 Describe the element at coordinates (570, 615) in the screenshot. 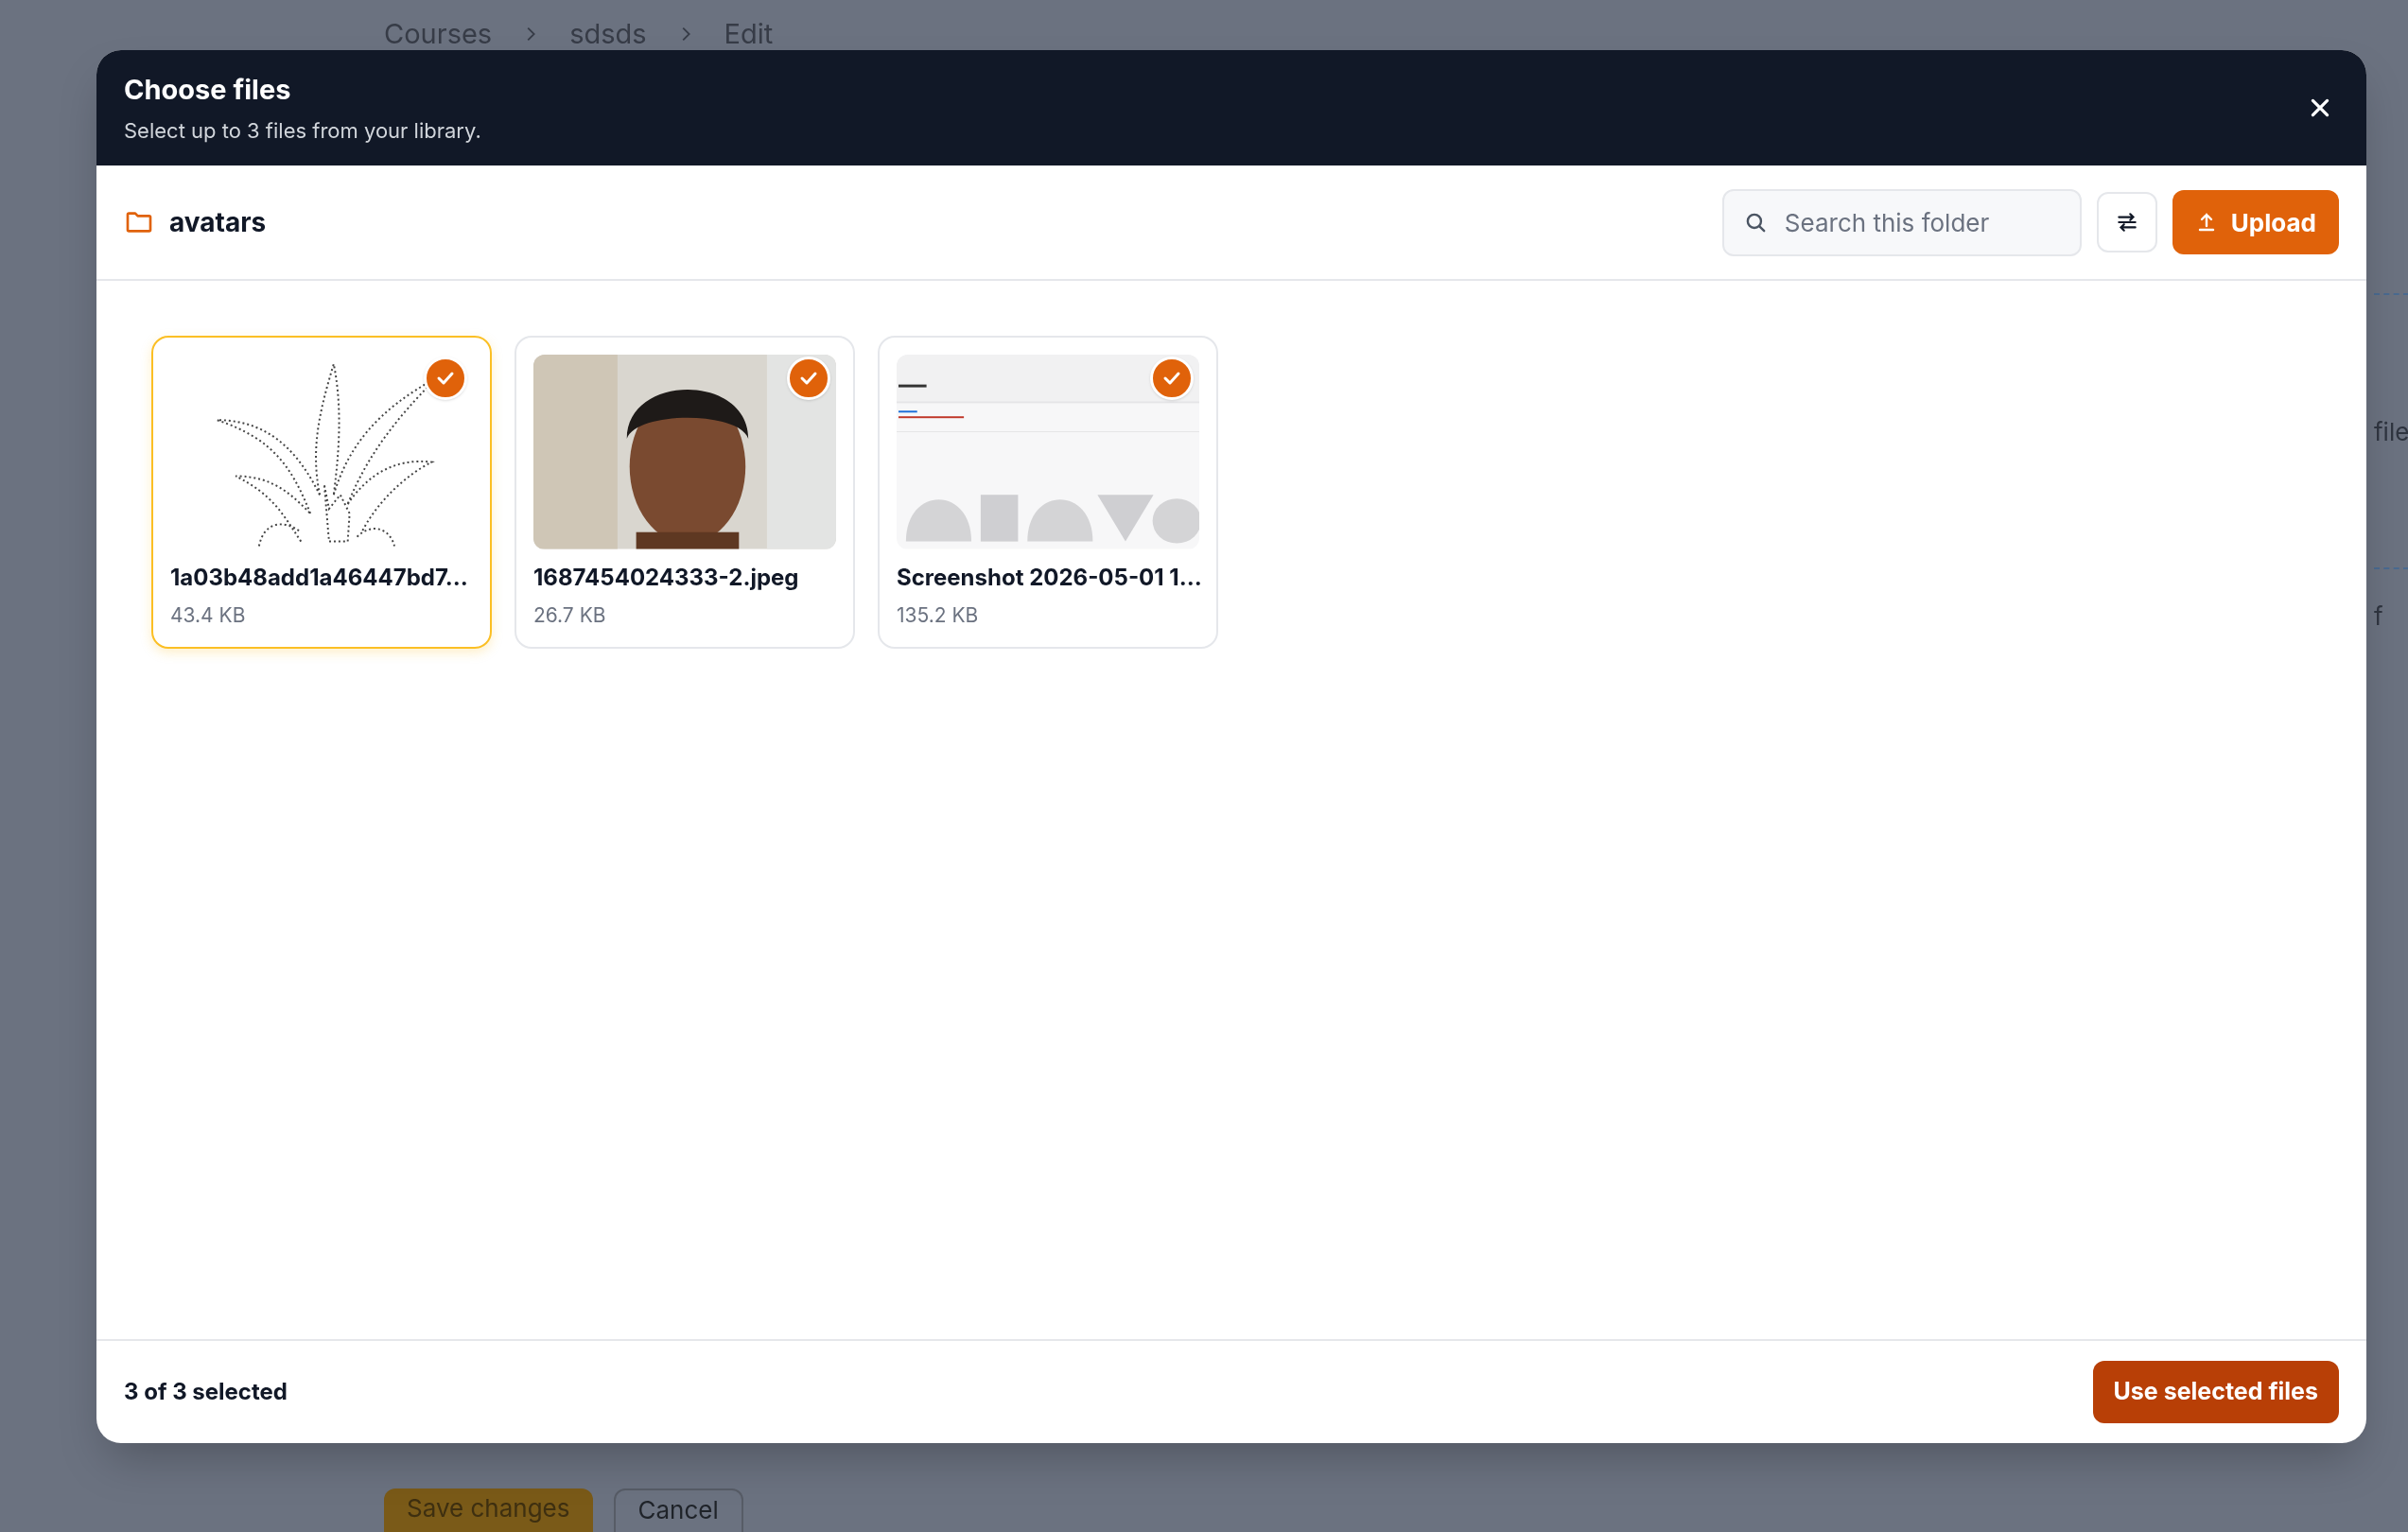

I see `file-size: 26.7 KB` at that location.